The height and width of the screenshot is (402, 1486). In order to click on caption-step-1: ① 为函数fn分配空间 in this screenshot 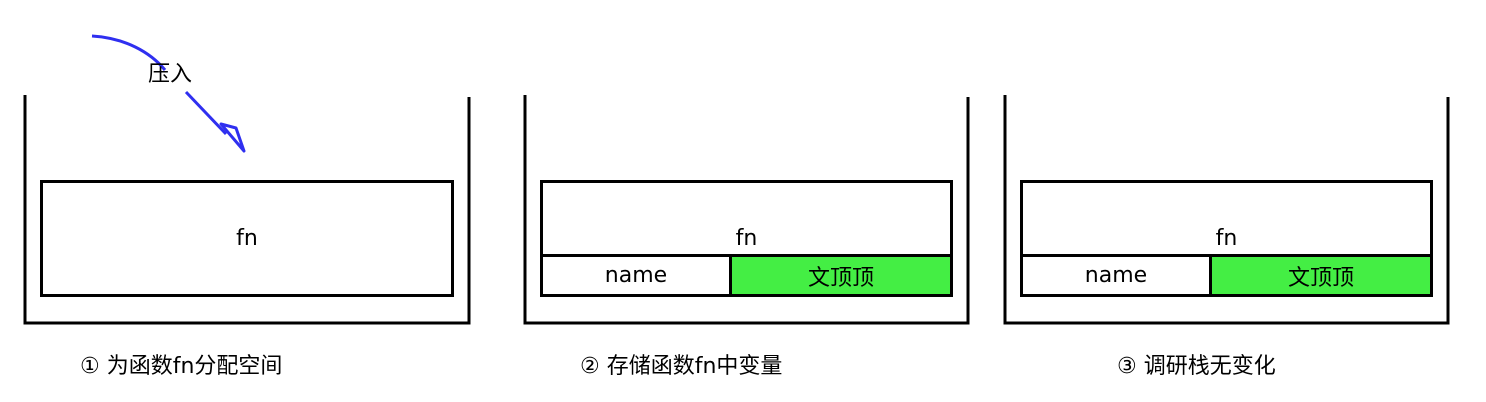, I will do `click(181, 366)`.